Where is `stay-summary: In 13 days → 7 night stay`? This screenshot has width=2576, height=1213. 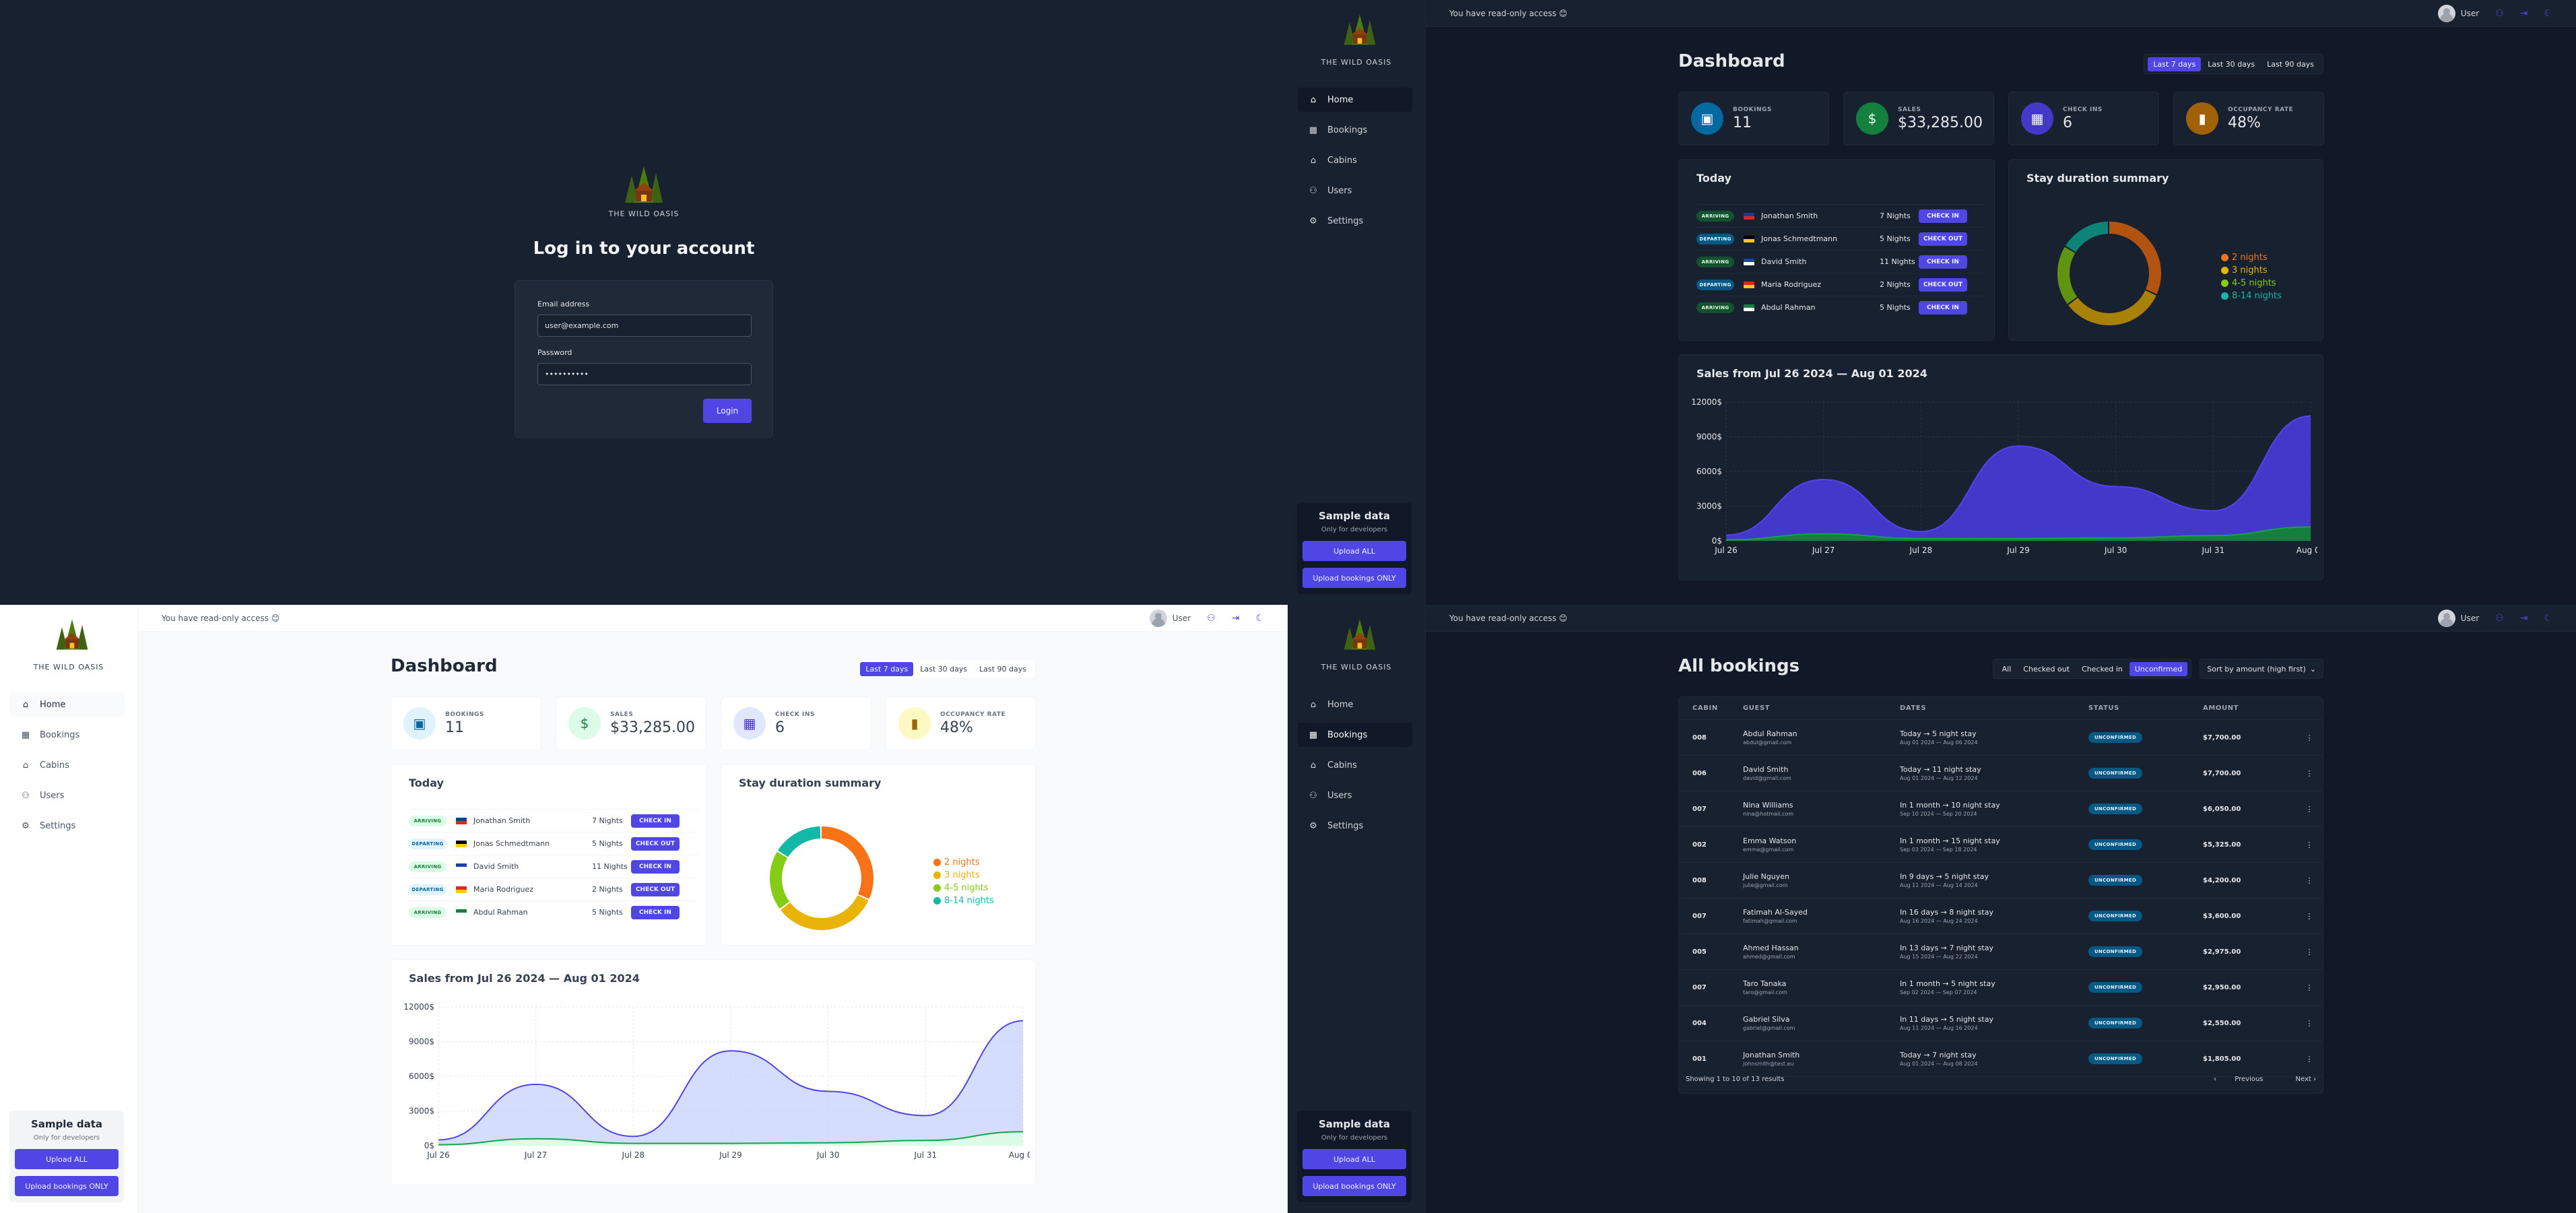 stay-summary: In 13 days → 7 night stay is located at coordinates (1946, 948).